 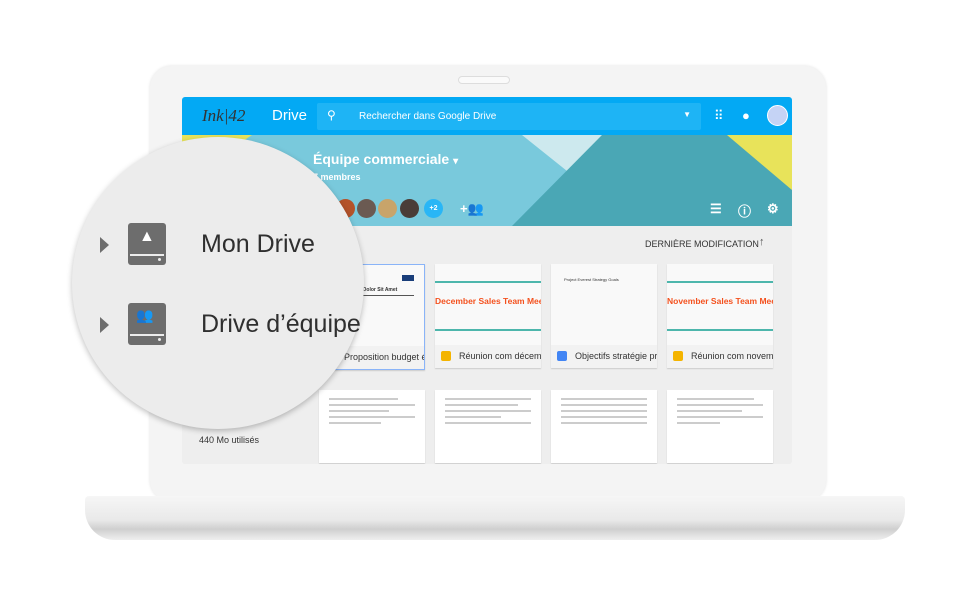 What do you see at coordinates (147, 324) in the screenshot?
I see `team-drive-icon: 👥` at bounding box center [147, 324].